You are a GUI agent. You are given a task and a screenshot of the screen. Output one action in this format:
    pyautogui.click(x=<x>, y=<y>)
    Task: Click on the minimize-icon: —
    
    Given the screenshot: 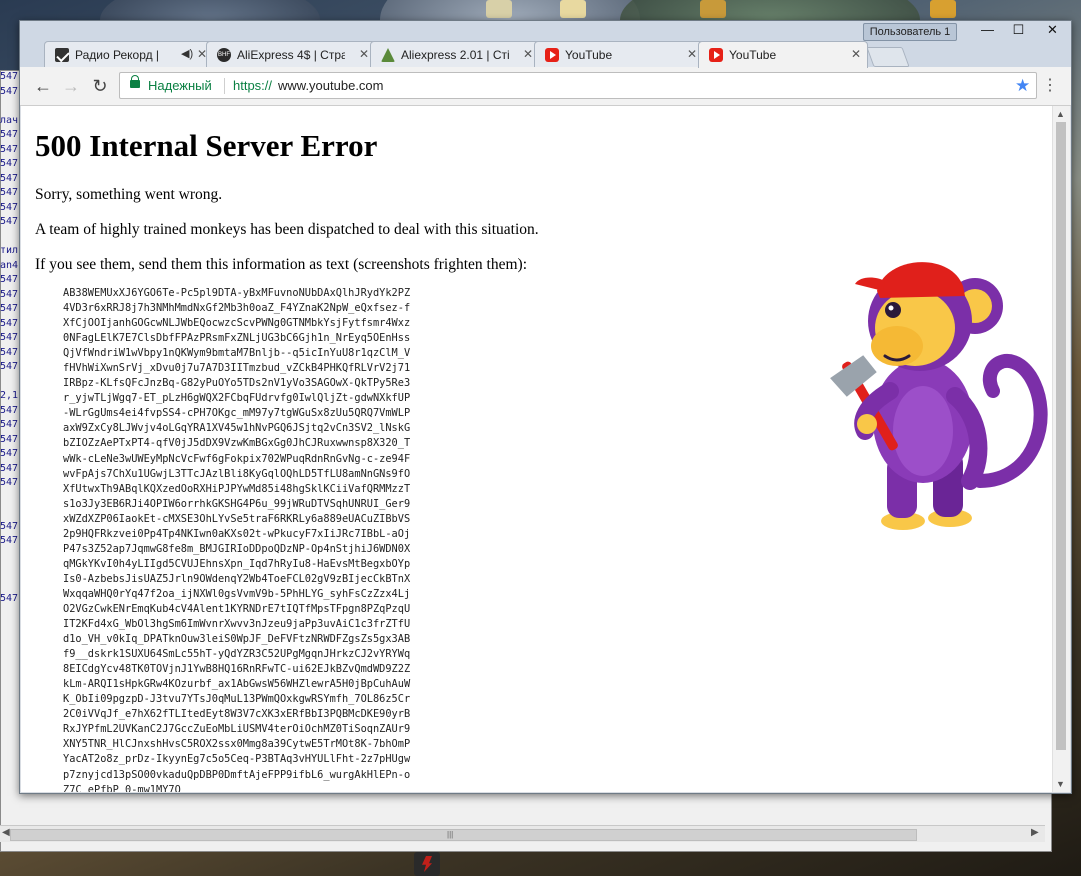 What is the action you would take?
    pyautogui.click(x=987, y=30)
    